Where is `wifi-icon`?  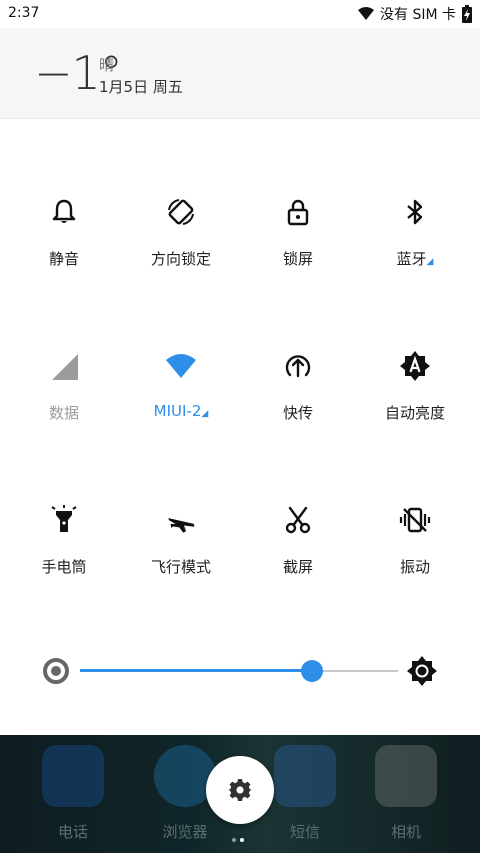
wifi-icon is located at coordinates (181, 366).